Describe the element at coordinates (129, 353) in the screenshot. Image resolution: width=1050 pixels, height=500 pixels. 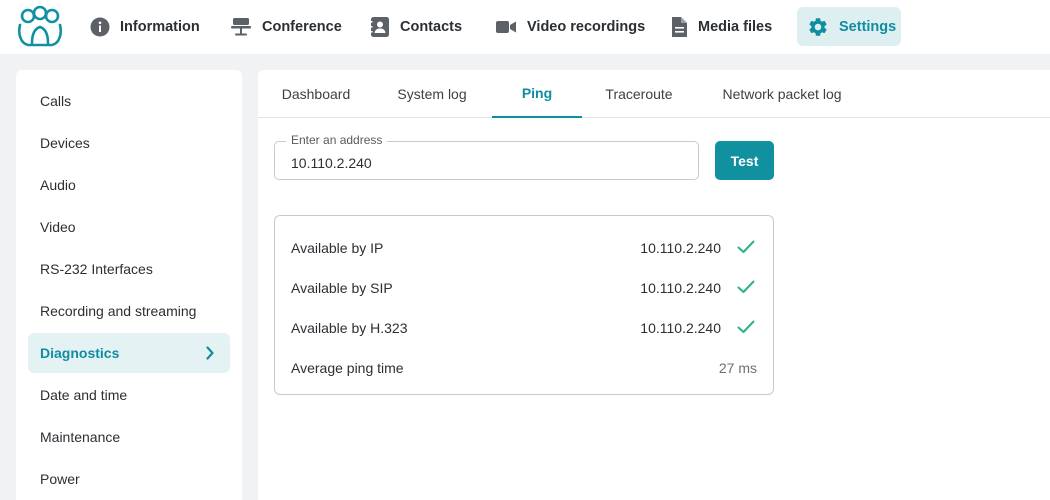
I see `sidebar-item-diagnostics: Diagnostics` at that location.